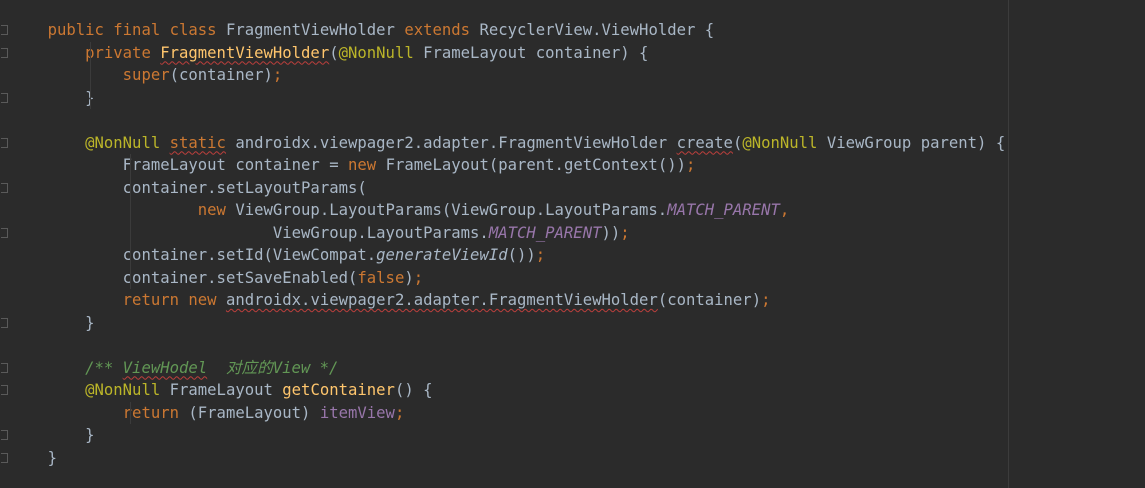 This screenshot has height=488, width=1145. I want to click on code-token: ()), so click(521, 255).